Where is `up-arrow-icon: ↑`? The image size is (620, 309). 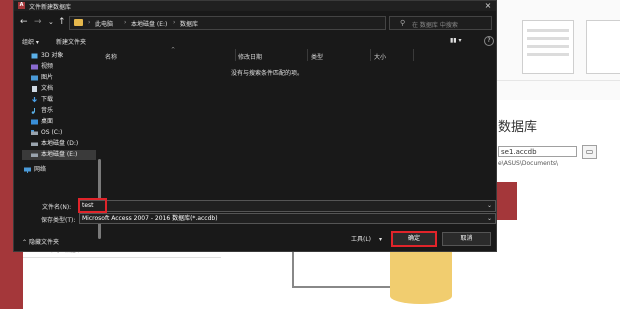 up-arrow-icon: ↑ is located at coordinates (62, 22).